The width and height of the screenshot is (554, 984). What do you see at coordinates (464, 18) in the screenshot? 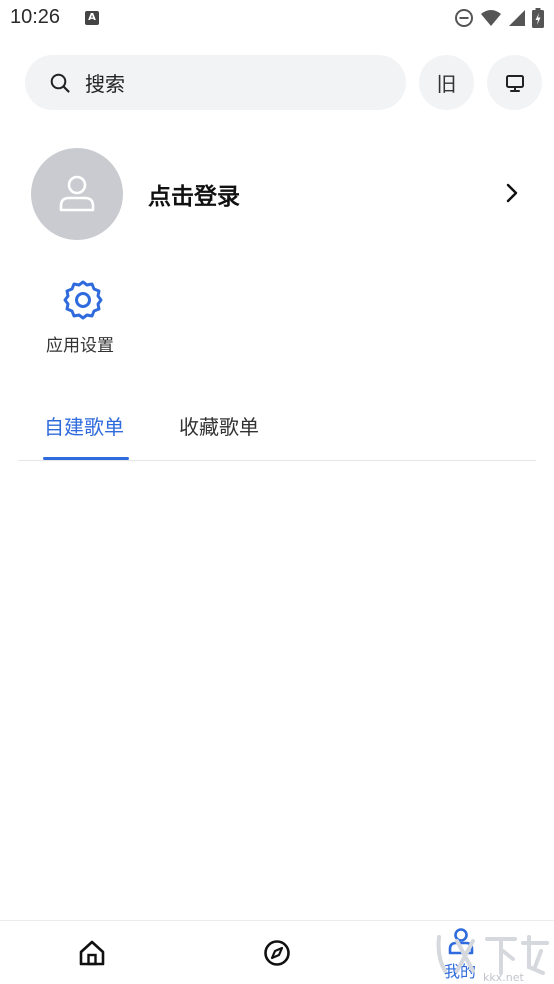
I see `dnd-icon` at bounding box center [464, 18].